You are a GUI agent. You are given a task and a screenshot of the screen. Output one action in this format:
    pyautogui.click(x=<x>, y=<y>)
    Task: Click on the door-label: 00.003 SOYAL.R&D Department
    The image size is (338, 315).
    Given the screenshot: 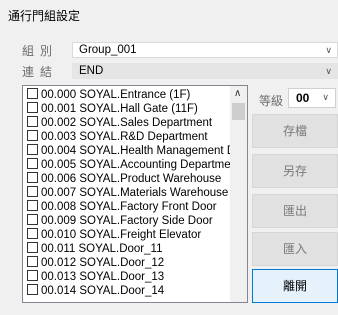 What is the action you would take?
    pyautogui.click(x=124, y=137)
    